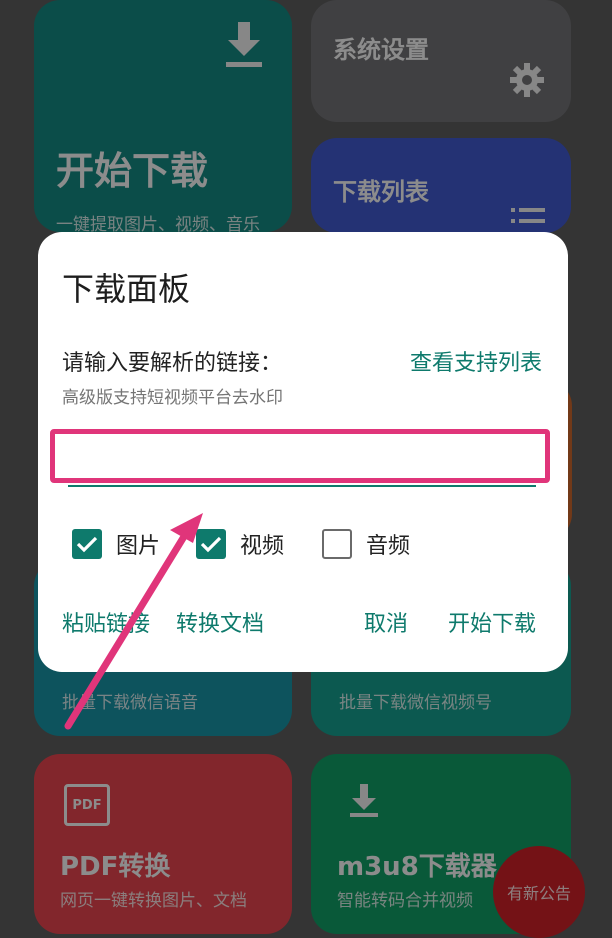 This screenshot has height=938, width=612. Describe the element at coordinates (133, 621) in the screenshot. I see `annotation-arrow-icon` at that location.